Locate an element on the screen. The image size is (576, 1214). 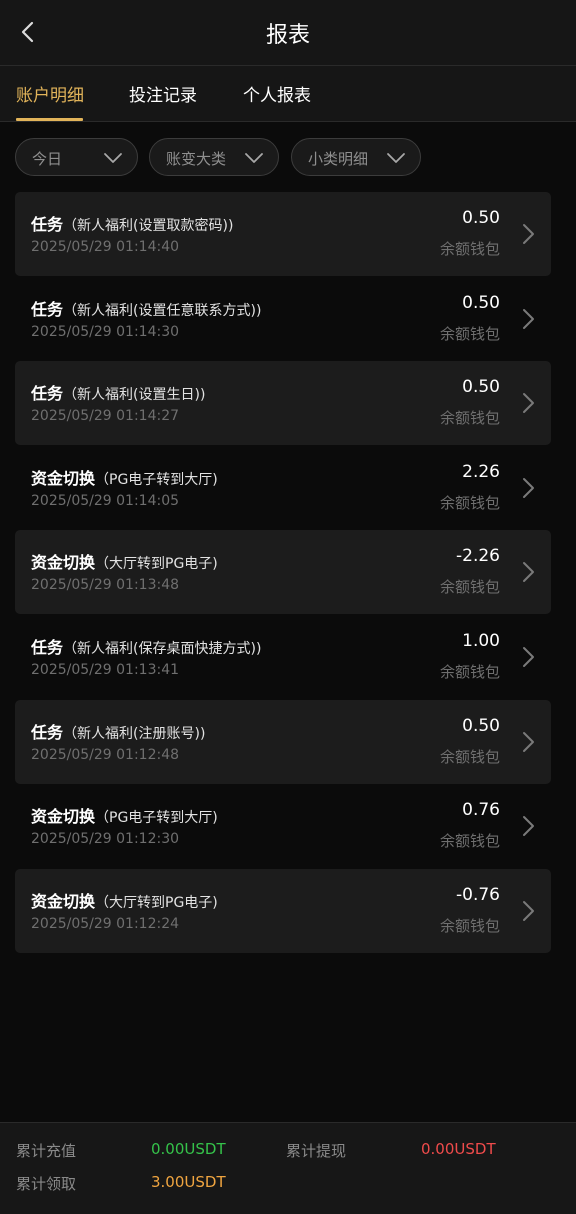
transaction-time: 2025/05/29 01:13:48 is located at coordinates (105, 585).